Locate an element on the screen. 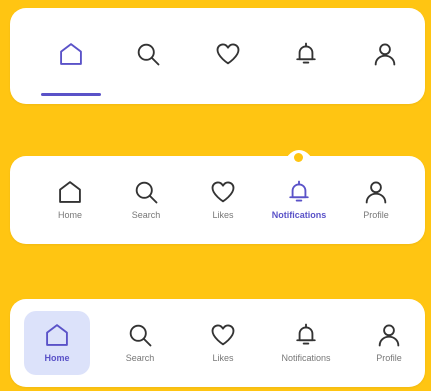  nav-item-likes is located at coordinates (228, 54).